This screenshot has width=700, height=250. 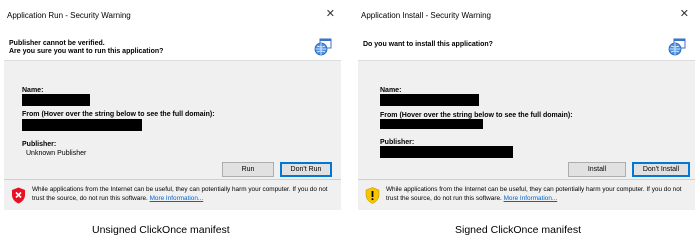 I want to click on window-title: Application Install - Security Warning, so click(x=426, y=15).